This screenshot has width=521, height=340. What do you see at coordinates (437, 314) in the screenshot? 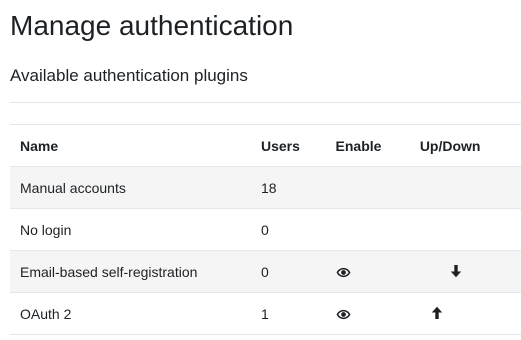
I see `arrow-up-icon` at bounding box center [437, 314].